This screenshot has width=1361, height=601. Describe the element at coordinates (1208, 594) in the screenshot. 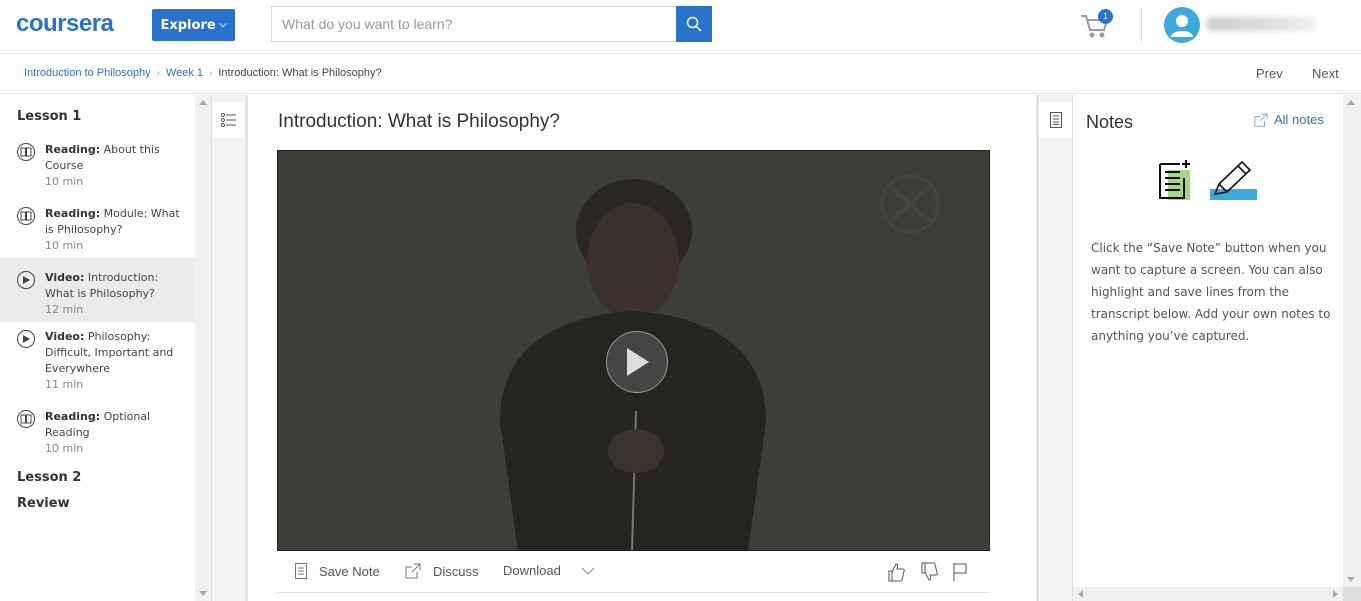

I see `notes-horizontal-scrollbar` at that location.